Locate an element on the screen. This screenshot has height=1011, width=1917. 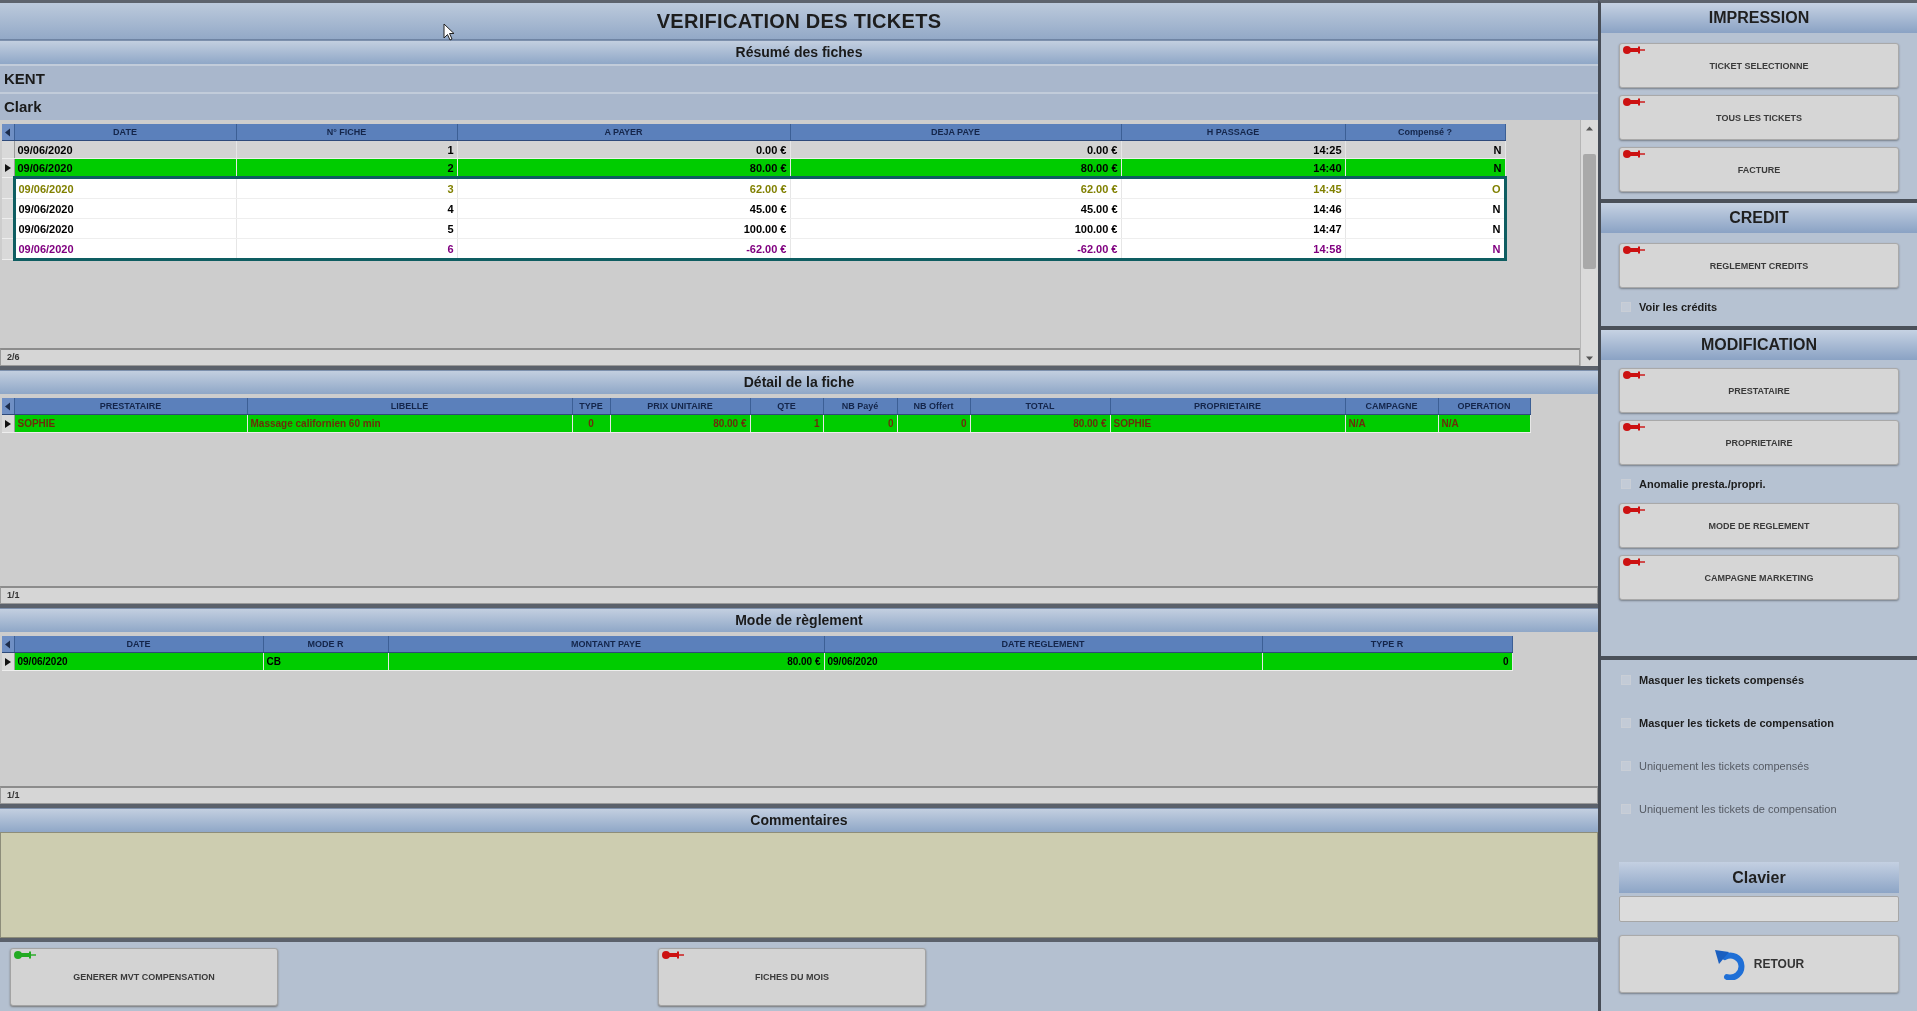
mouse-cursor-icon is located at coordinates (449, 32).